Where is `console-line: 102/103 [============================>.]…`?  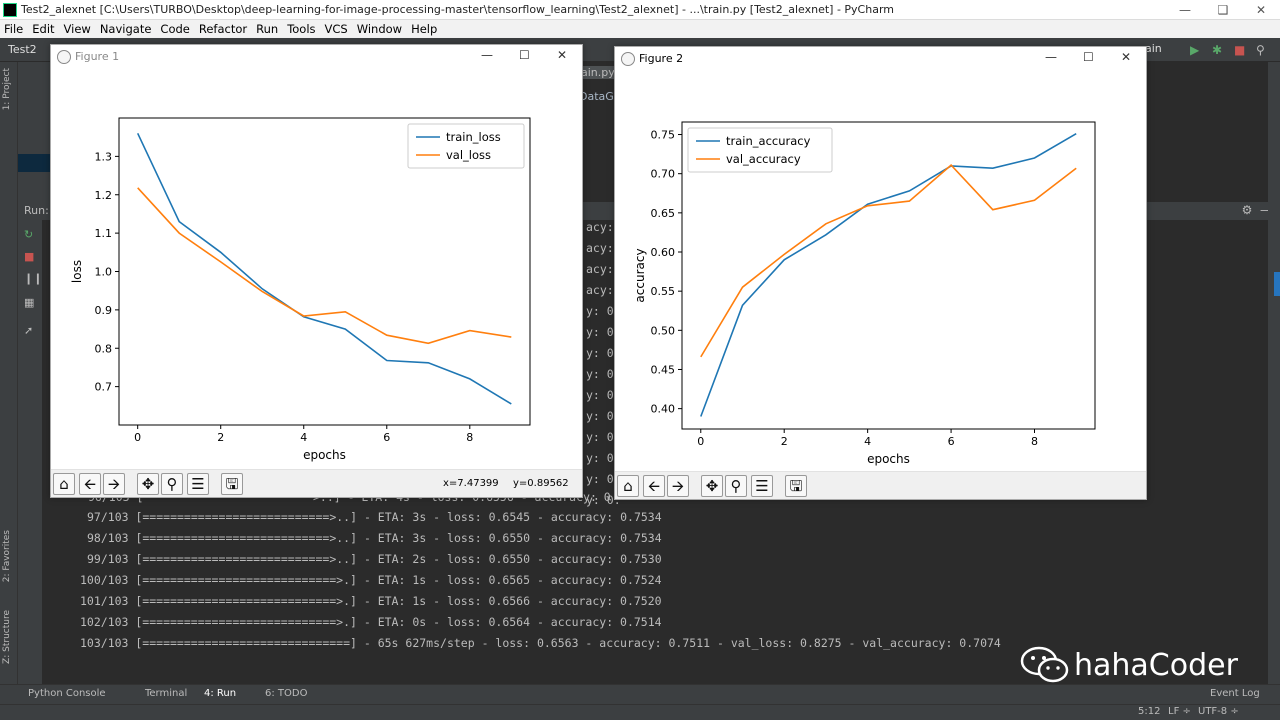
console-line: 102/103 [============================>.]… is located at coordinates (371, 622).